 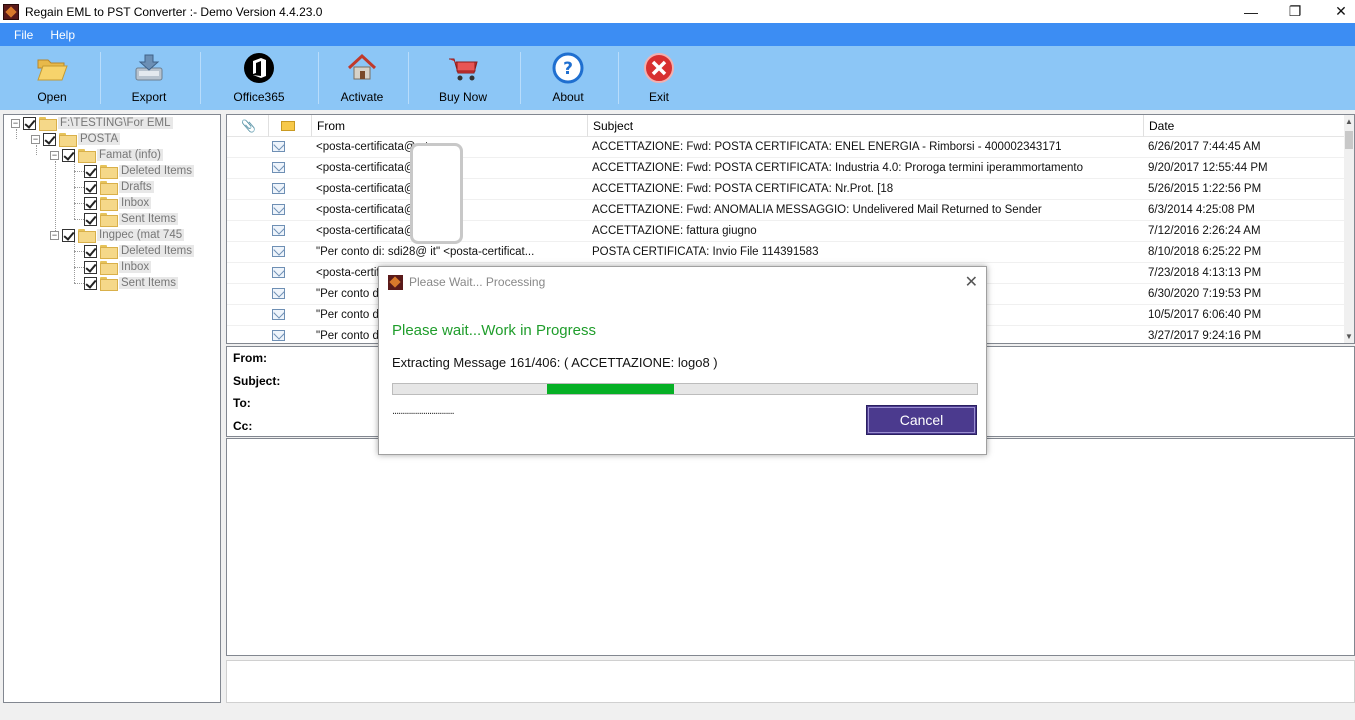 What do you see at coordinates (1349, 229) in the screenshot?
I see `vertical-scrollbar: ▲ ▼` at bounding box center [1349, 229].